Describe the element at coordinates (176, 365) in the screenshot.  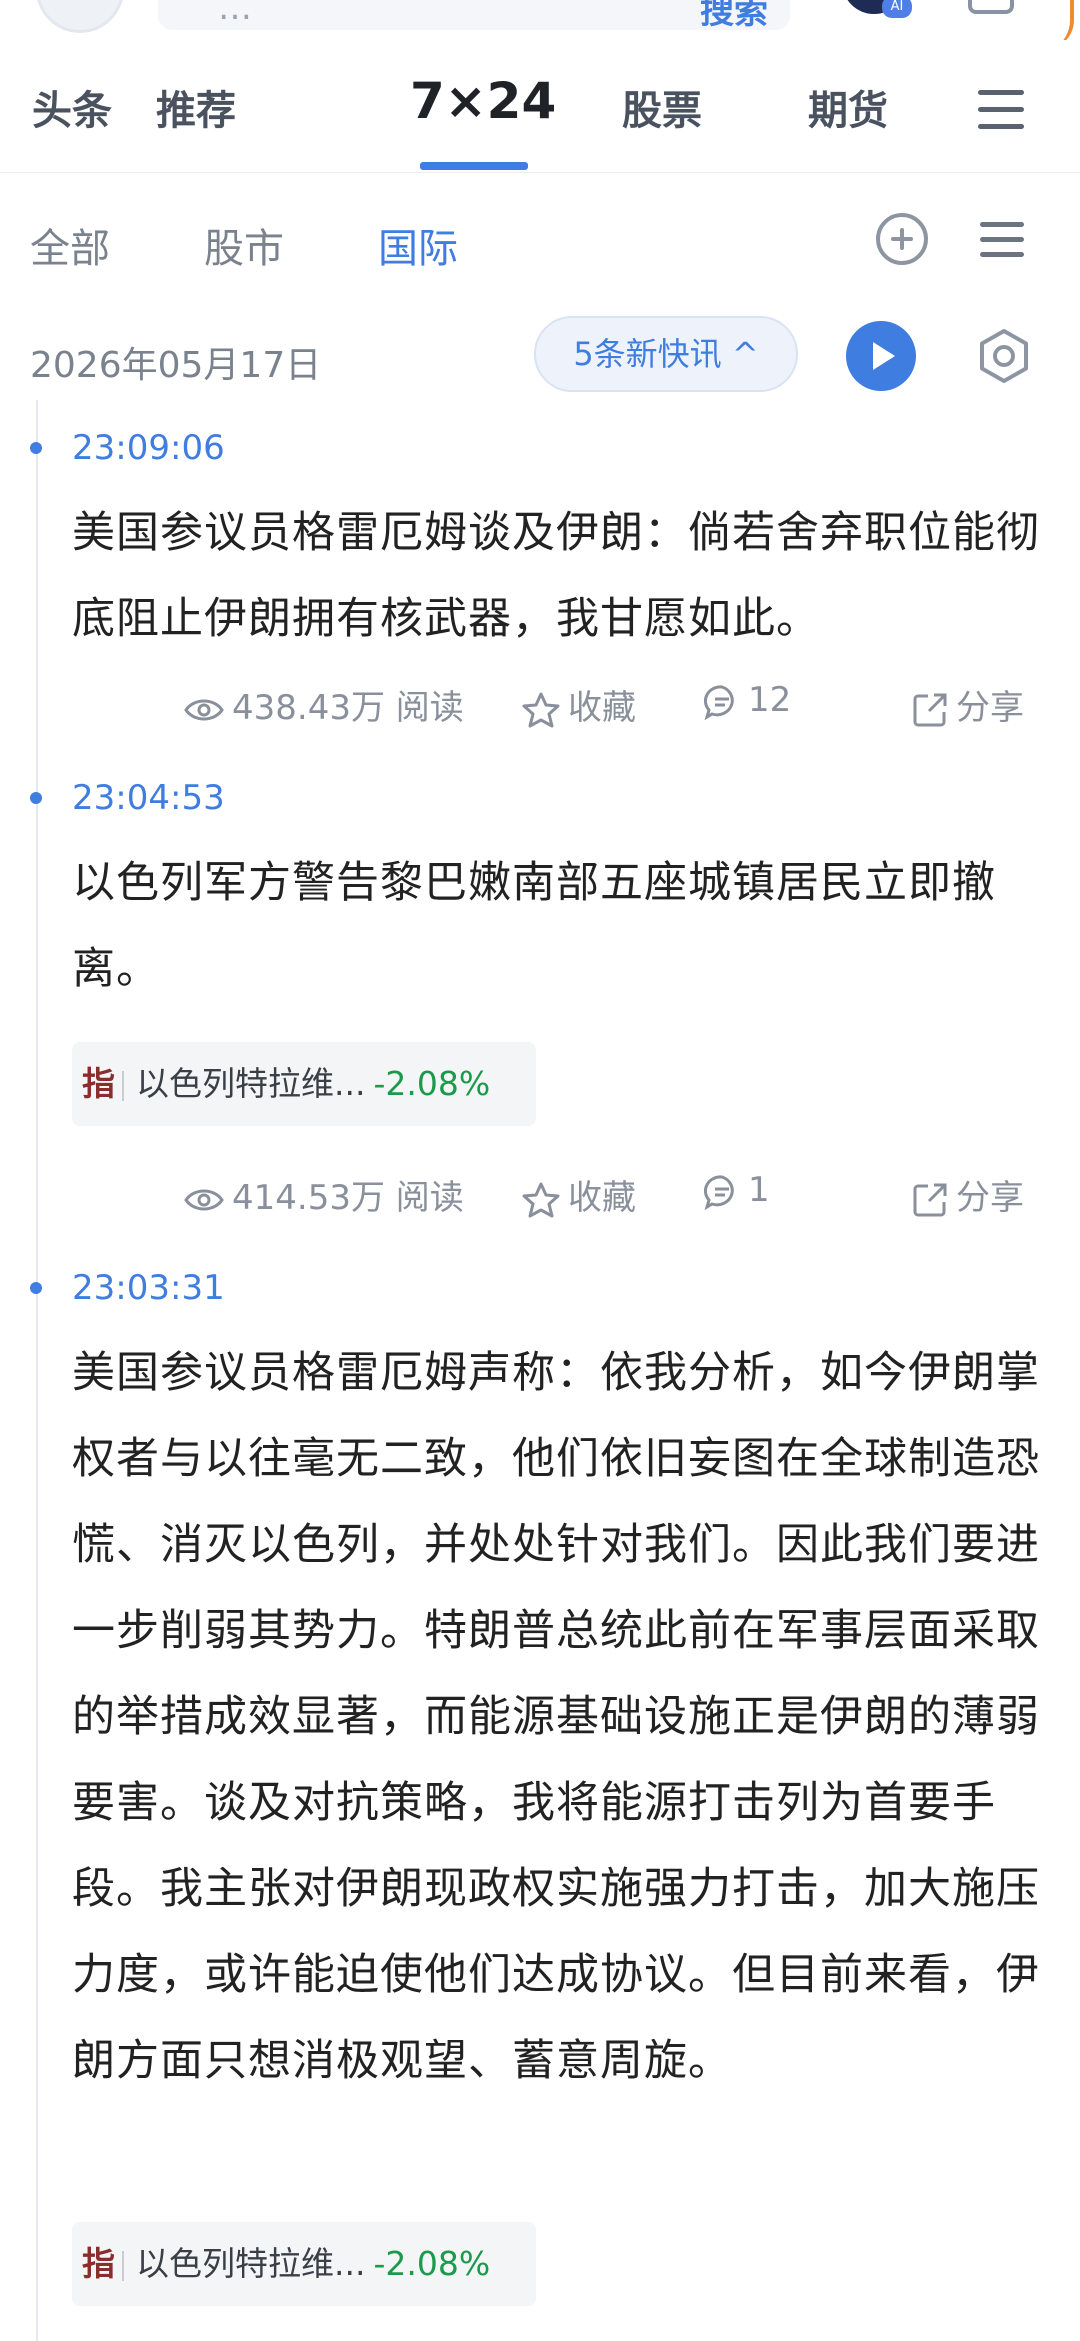
I see `feed-date: 2026年05月17日` at that location.